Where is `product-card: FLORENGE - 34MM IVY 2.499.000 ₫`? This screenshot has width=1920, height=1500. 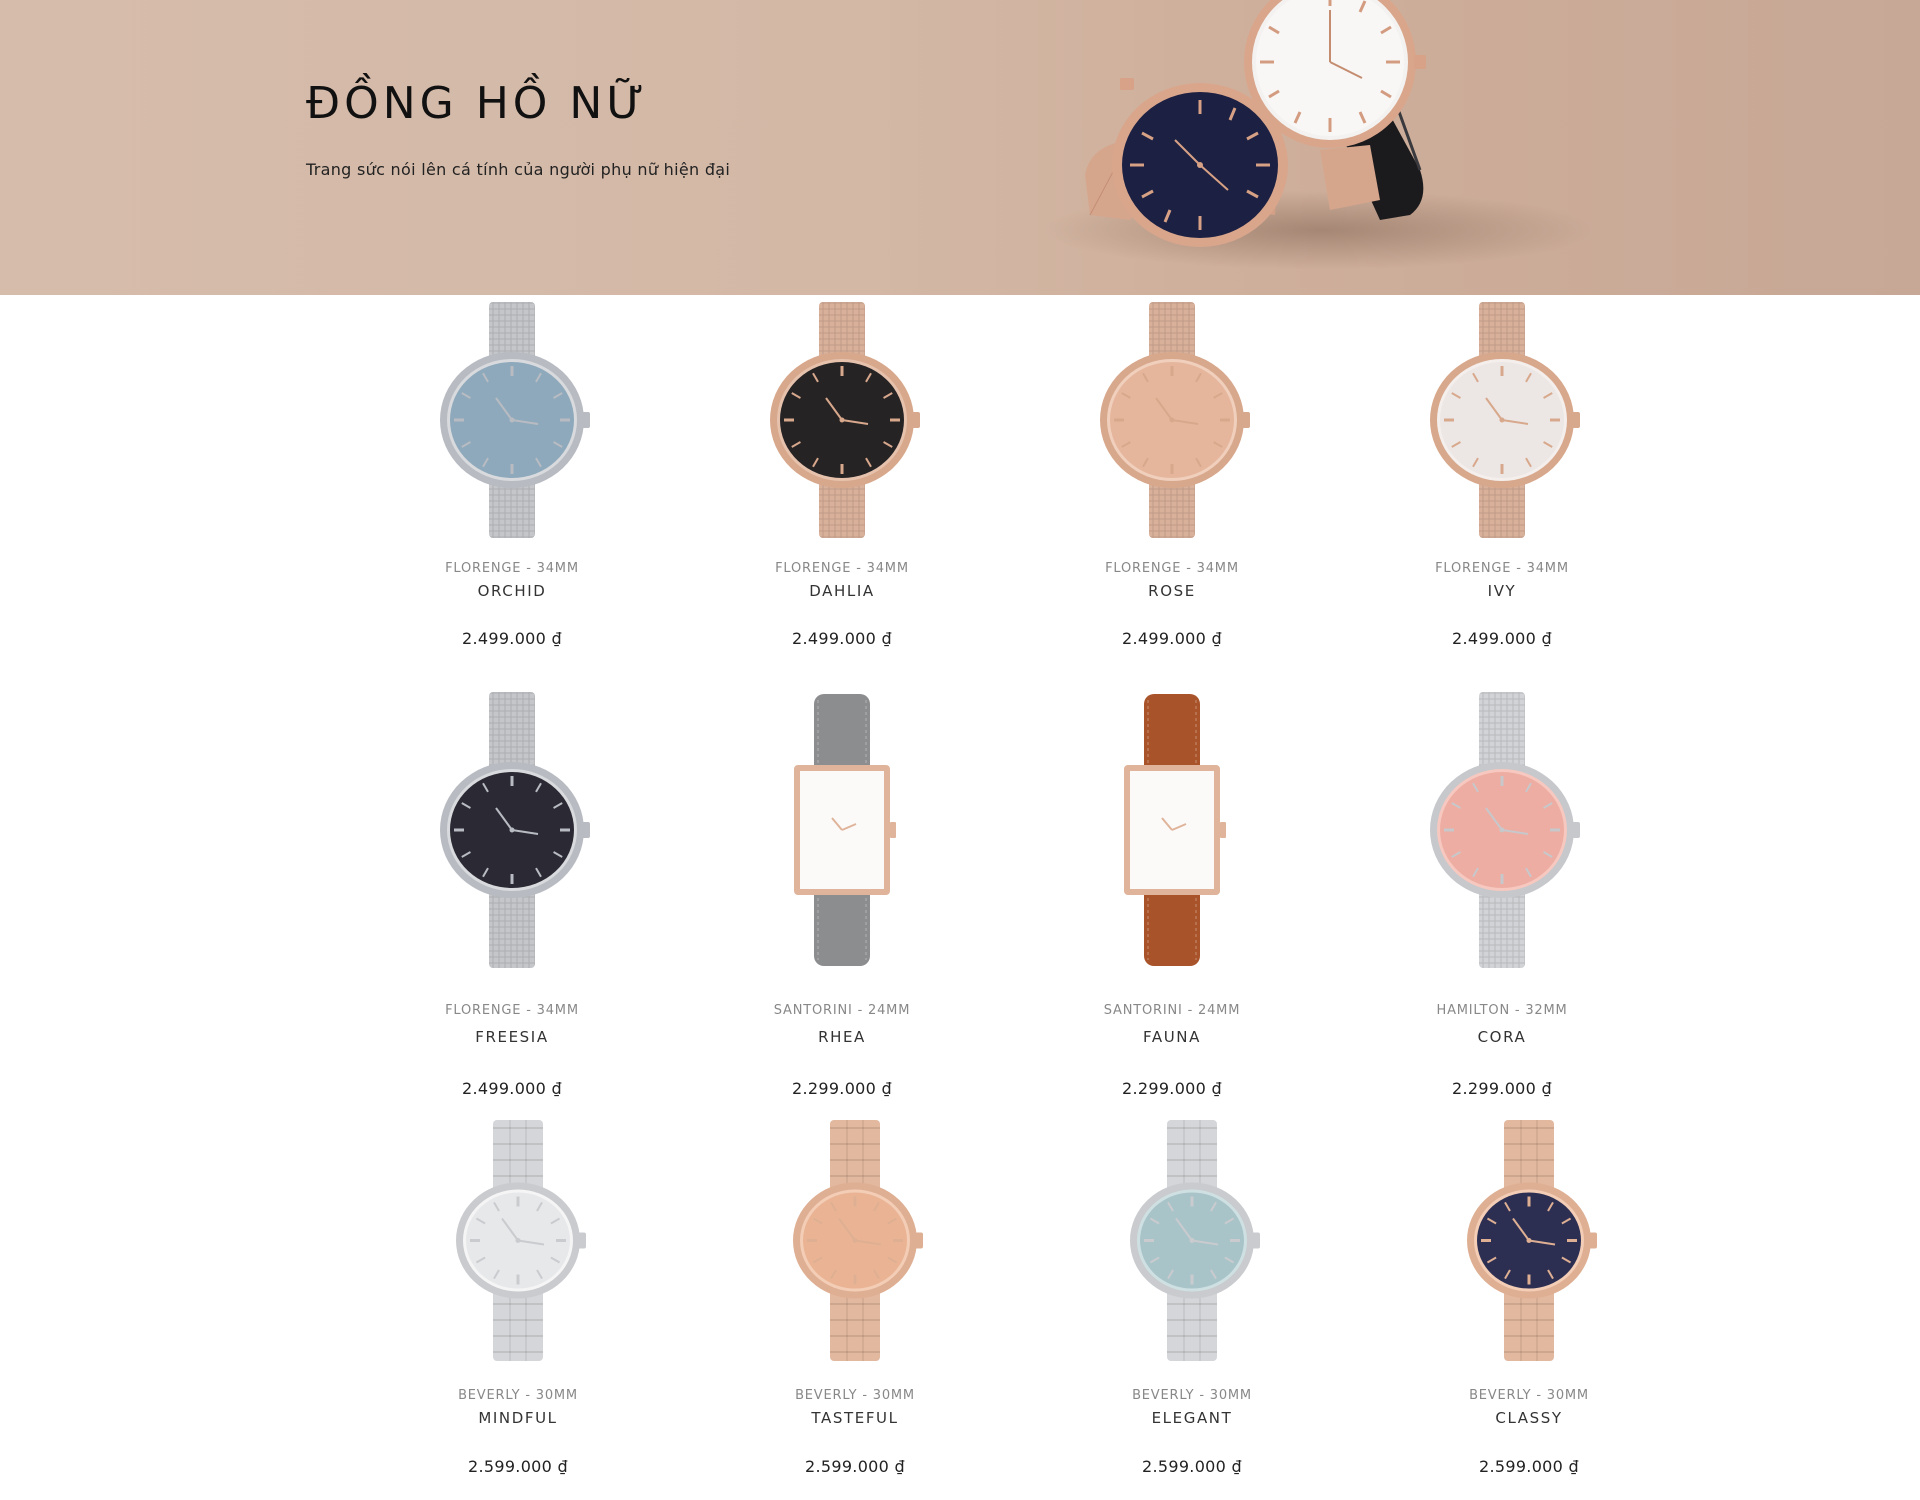
product-card: FLORENGE - 34MM IVY 2.499.000 ₫ is located at coordinates (1502, 474).